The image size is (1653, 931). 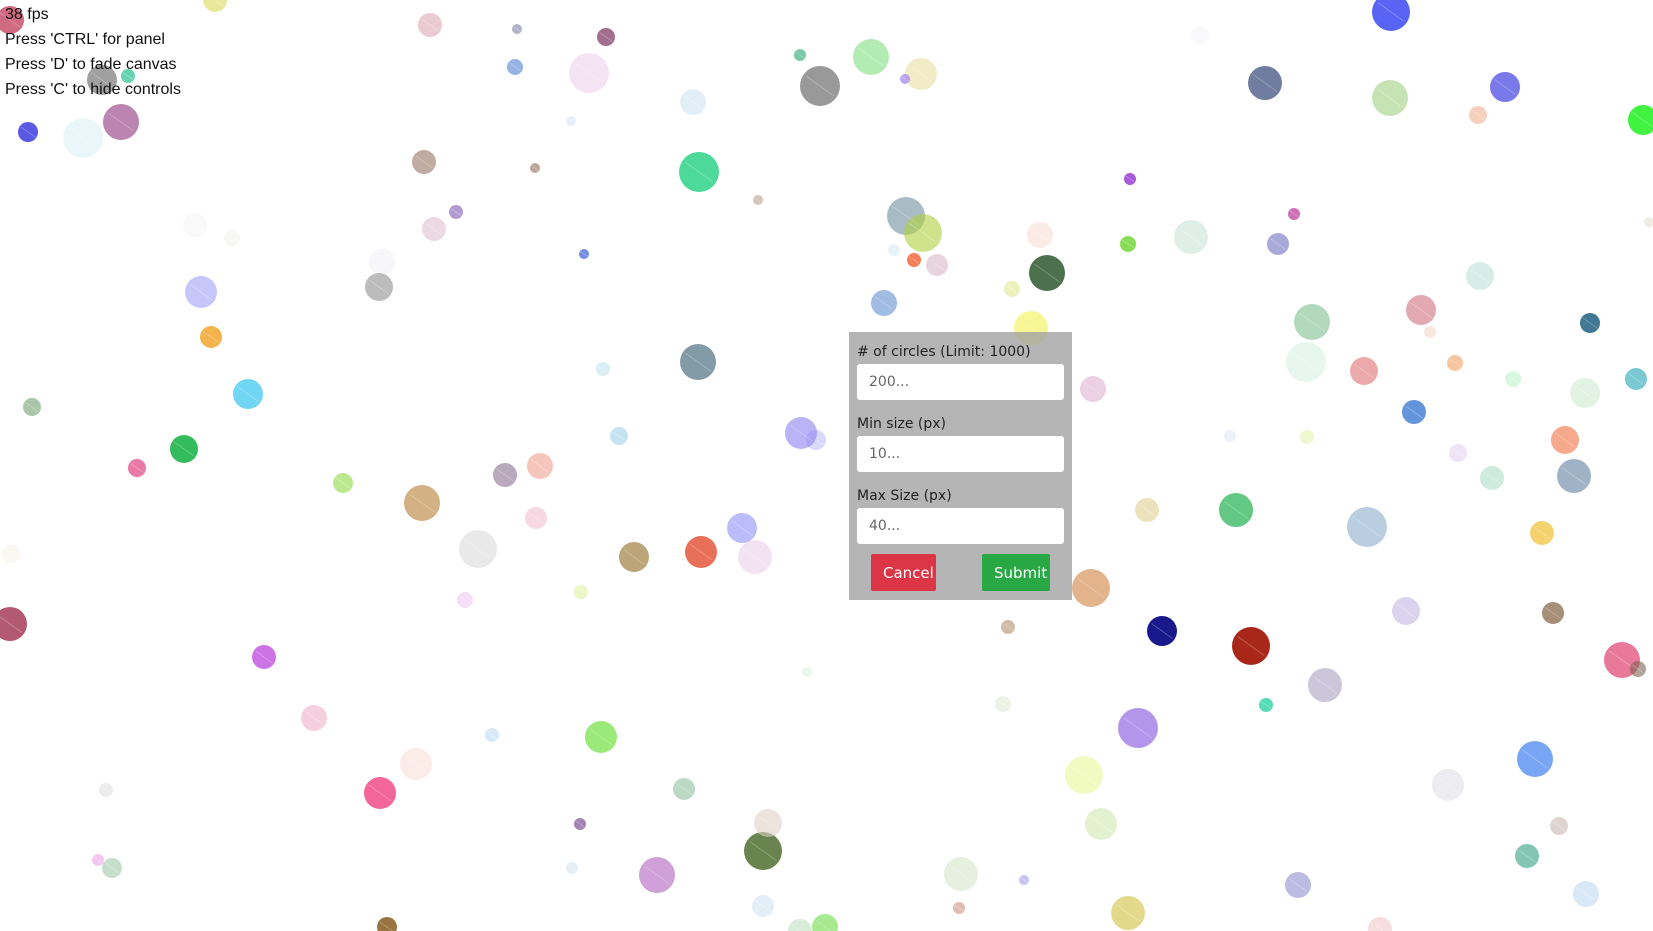 I want to click on max-size-label: Max Size (px), so click(x=904, y=496).